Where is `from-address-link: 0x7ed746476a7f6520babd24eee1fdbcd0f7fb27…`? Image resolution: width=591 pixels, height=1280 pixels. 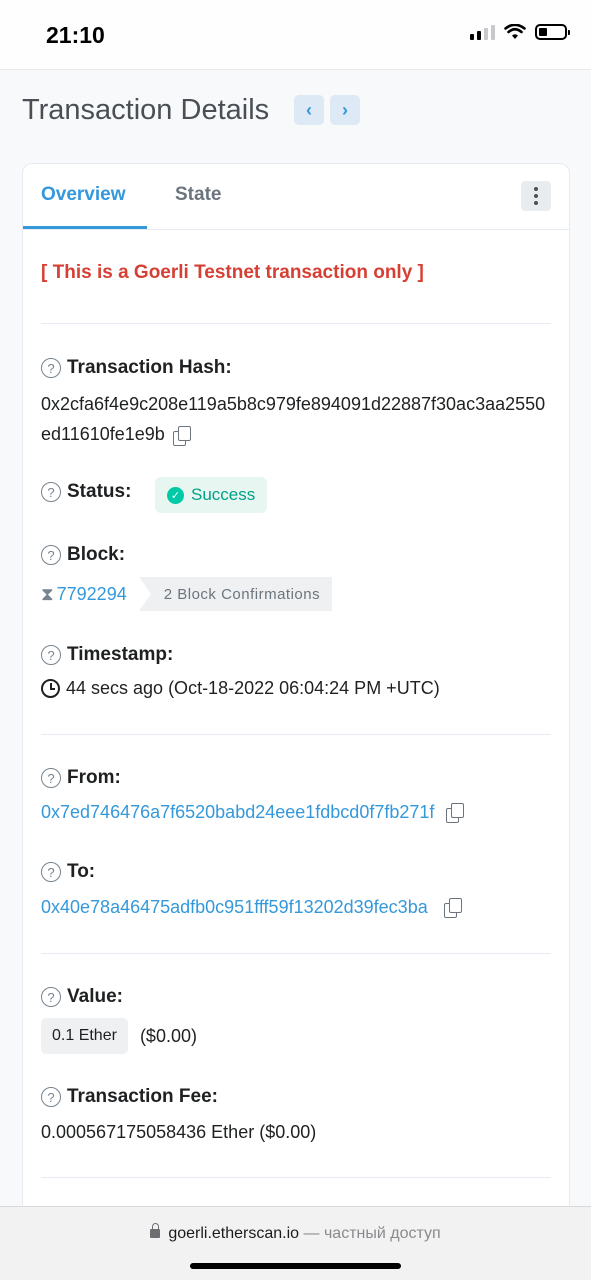
from-address-link: 0x7ed746476a7f6520babd24eee1fdbcd0f7fb27… is located at coordinates (237, 812).